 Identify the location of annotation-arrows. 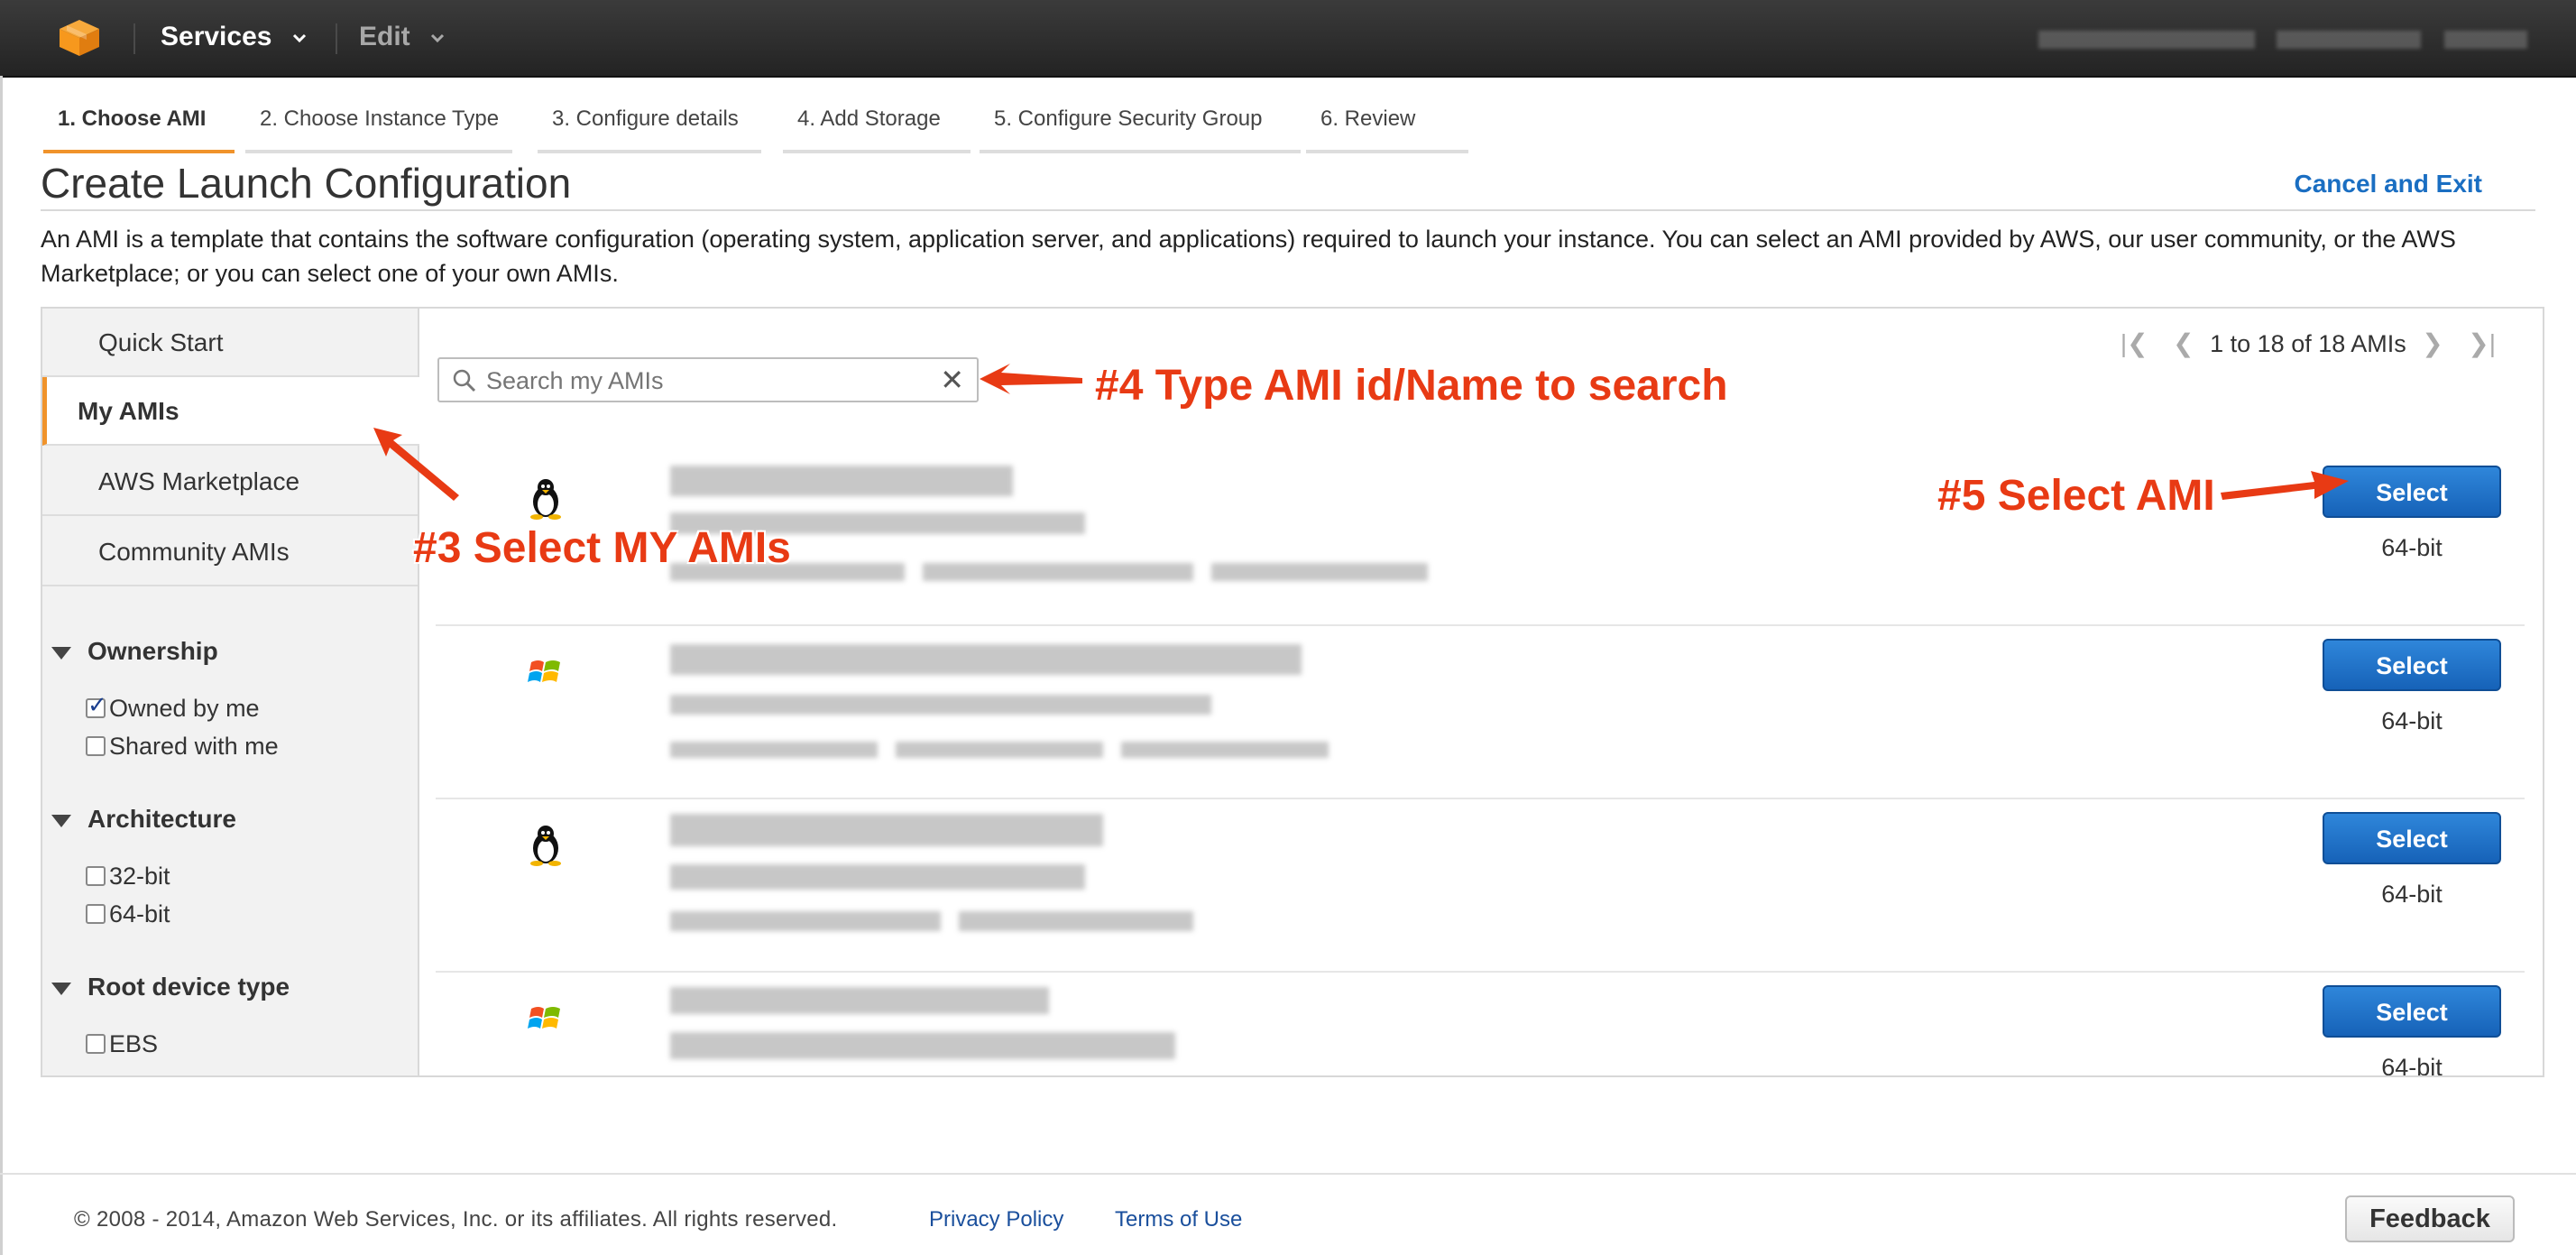
(1361, 433).